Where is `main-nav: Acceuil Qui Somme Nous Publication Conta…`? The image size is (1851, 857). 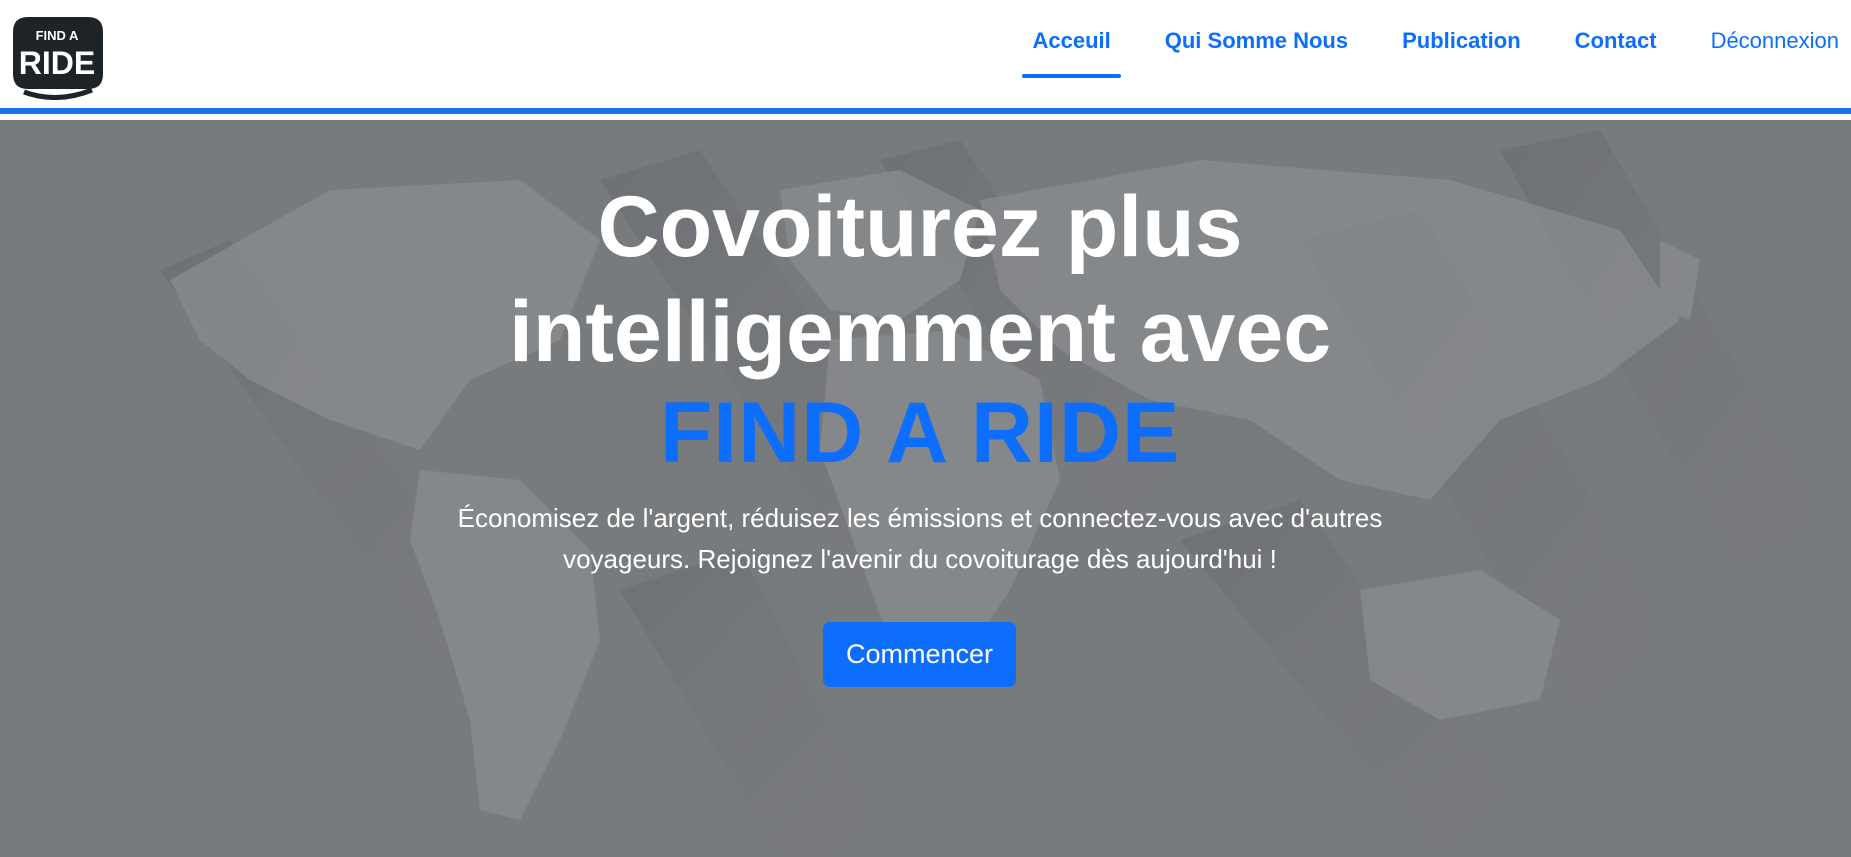 main-nav: Acceuil Qui Somme Nous Publication Conta… is located at coordinates (1428, 54).